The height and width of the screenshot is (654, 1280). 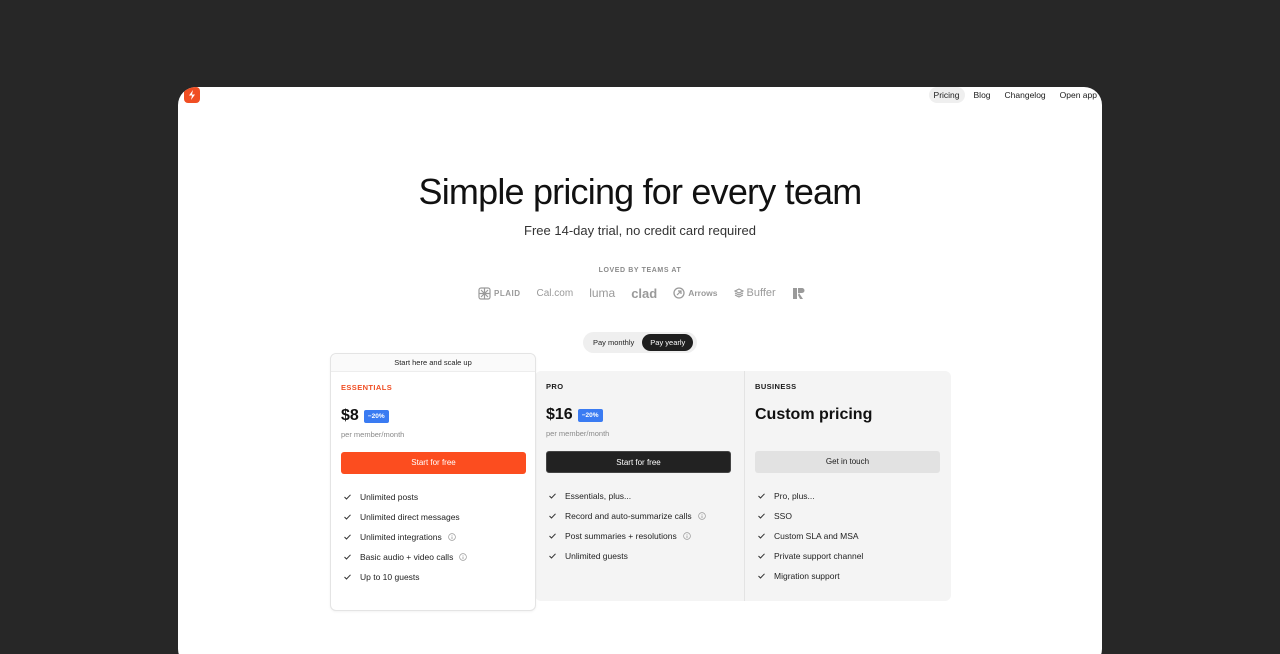 I want to click on logo-calcom-text: Cal.com, so click(x=555, y=293).